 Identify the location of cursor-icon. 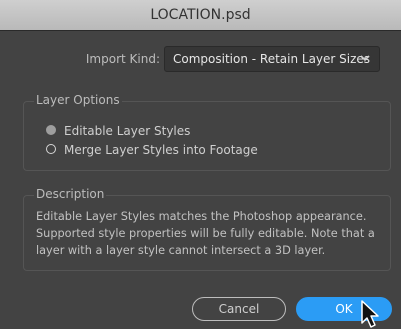
(370, 314).